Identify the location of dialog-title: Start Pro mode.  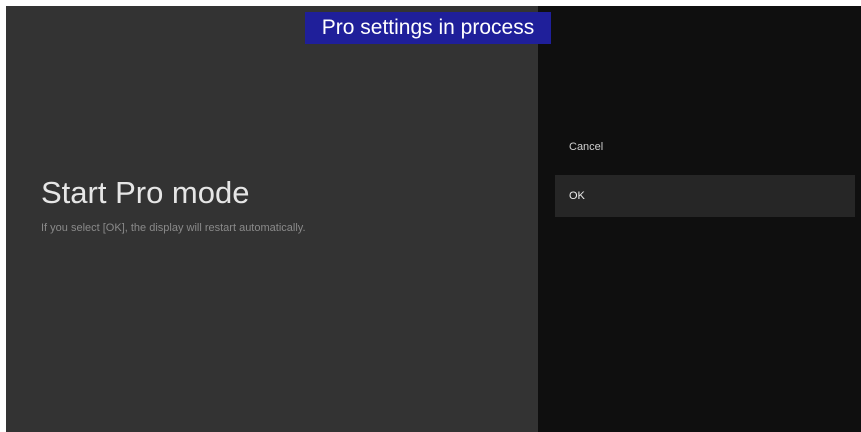
(145, 192).